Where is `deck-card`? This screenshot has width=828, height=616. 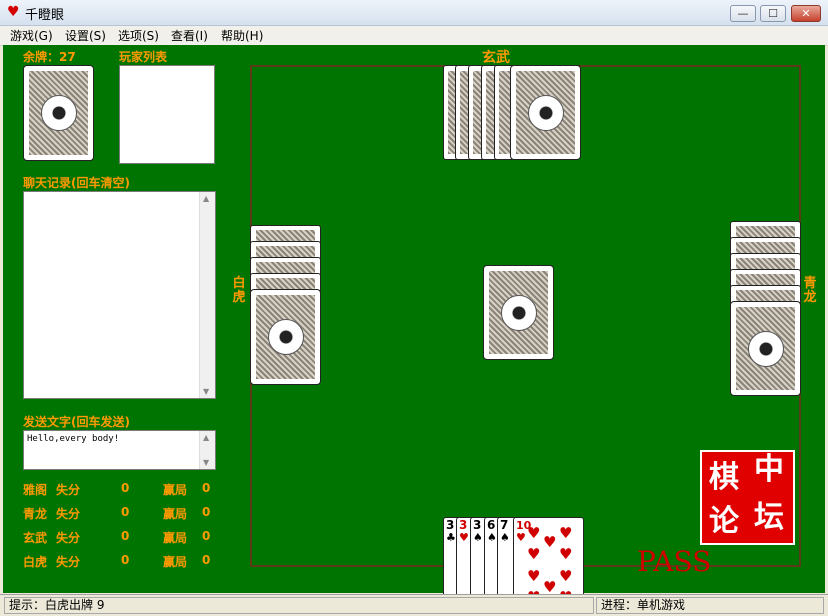 deck-card is located at coordinates (58, 113).